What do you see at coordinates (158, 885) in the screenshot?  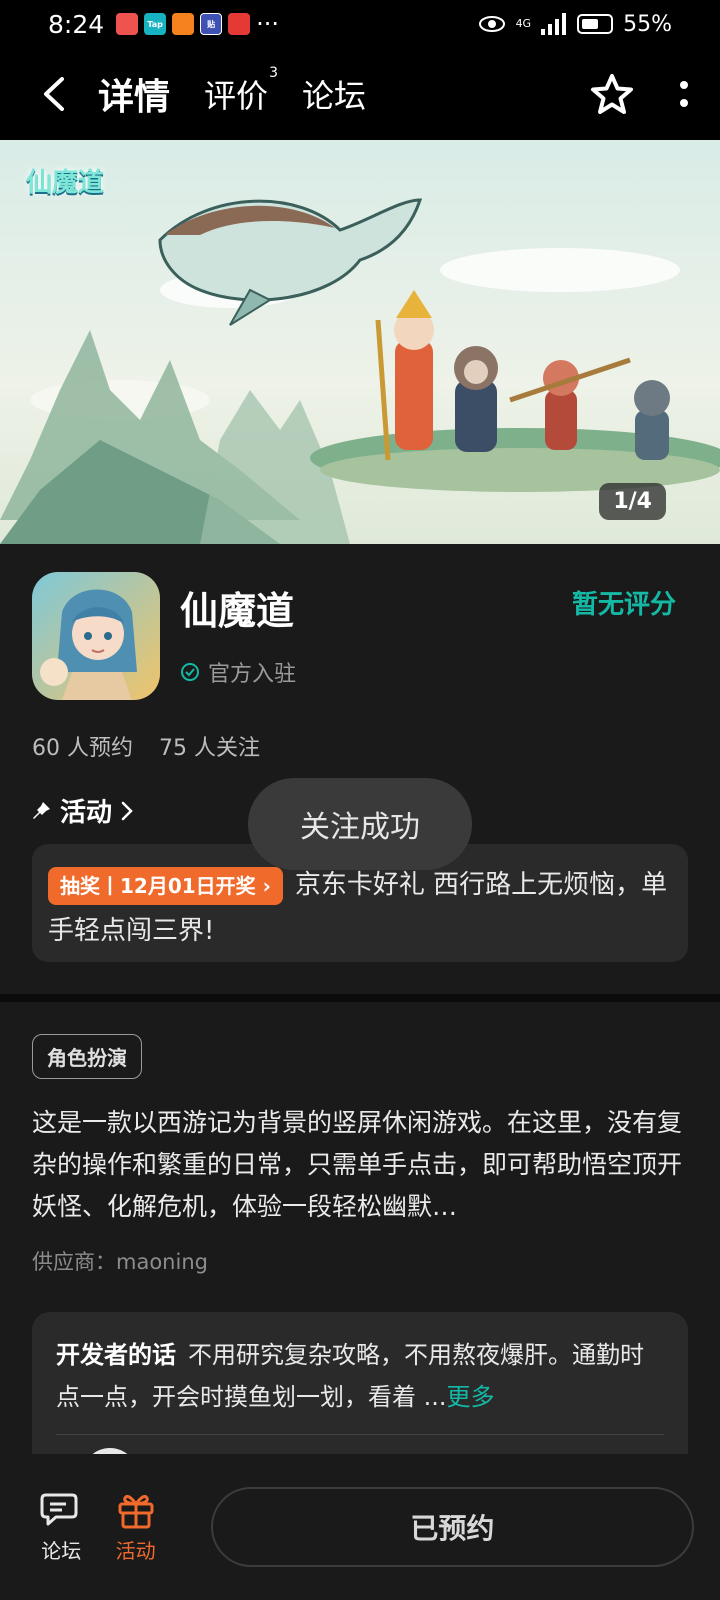 I see `lottery-tag-label: 抽奖丨12月01日开奖` at bounding box center [158, 885].